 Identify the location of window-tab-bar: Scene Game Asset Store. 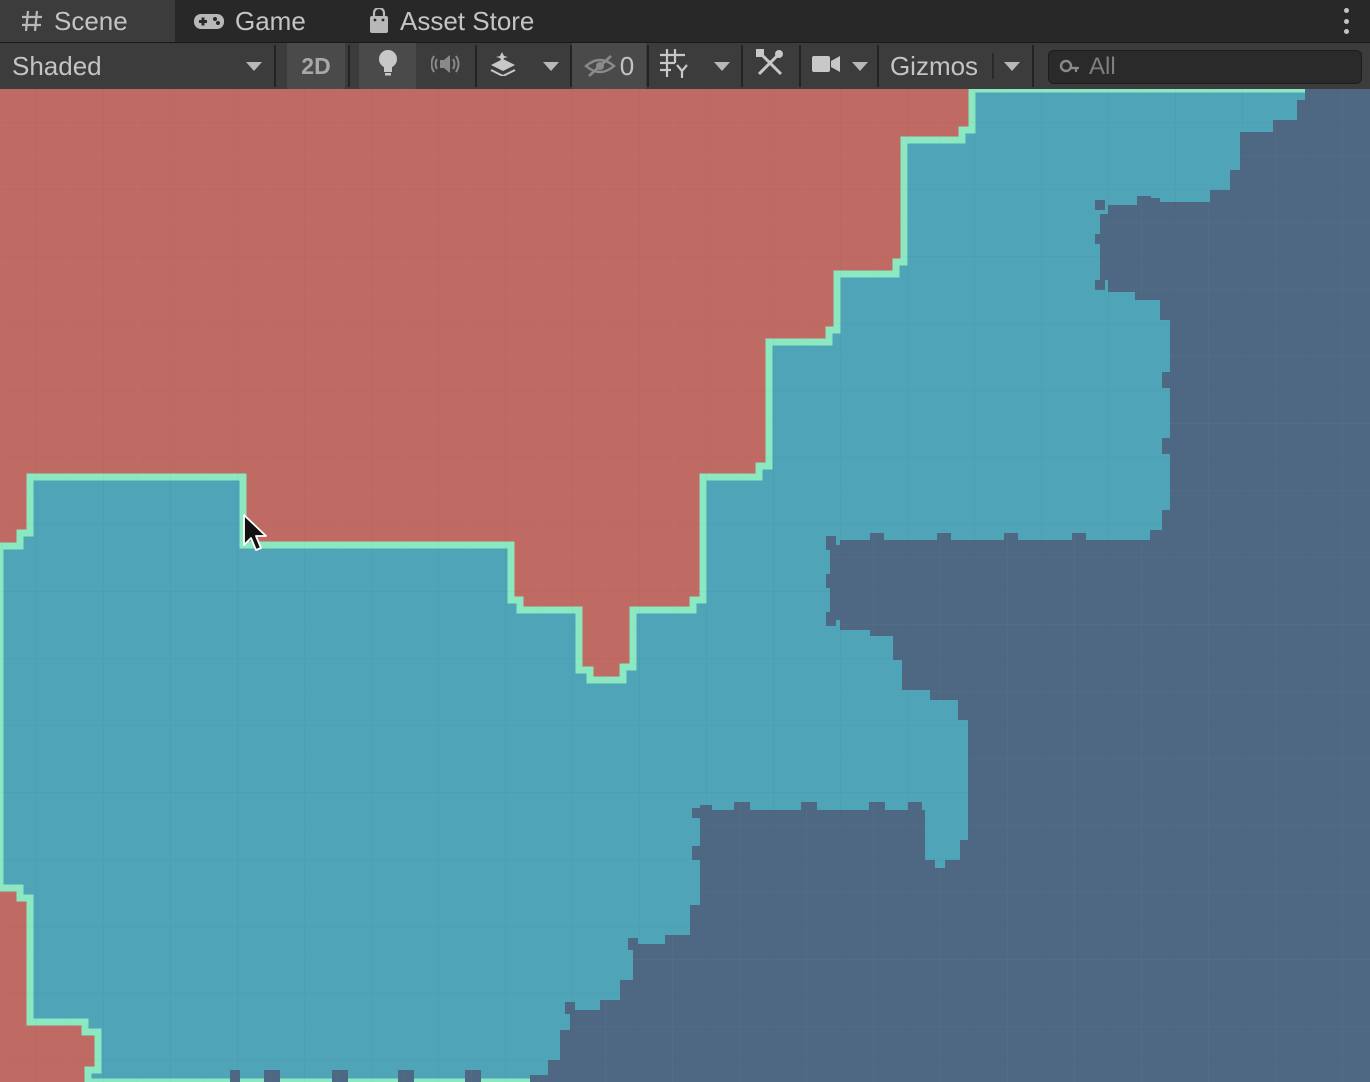
(685, 21).